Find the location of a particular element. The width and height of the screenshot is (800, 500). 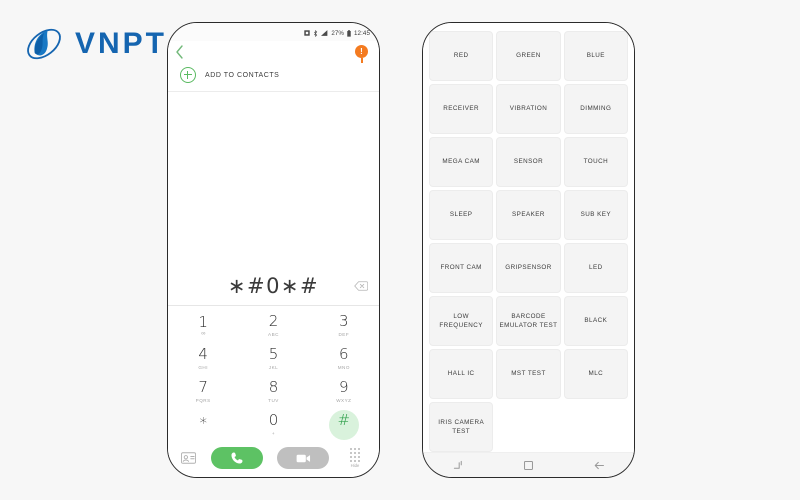

bluetooth-icon is located at coordinates (316, 33).